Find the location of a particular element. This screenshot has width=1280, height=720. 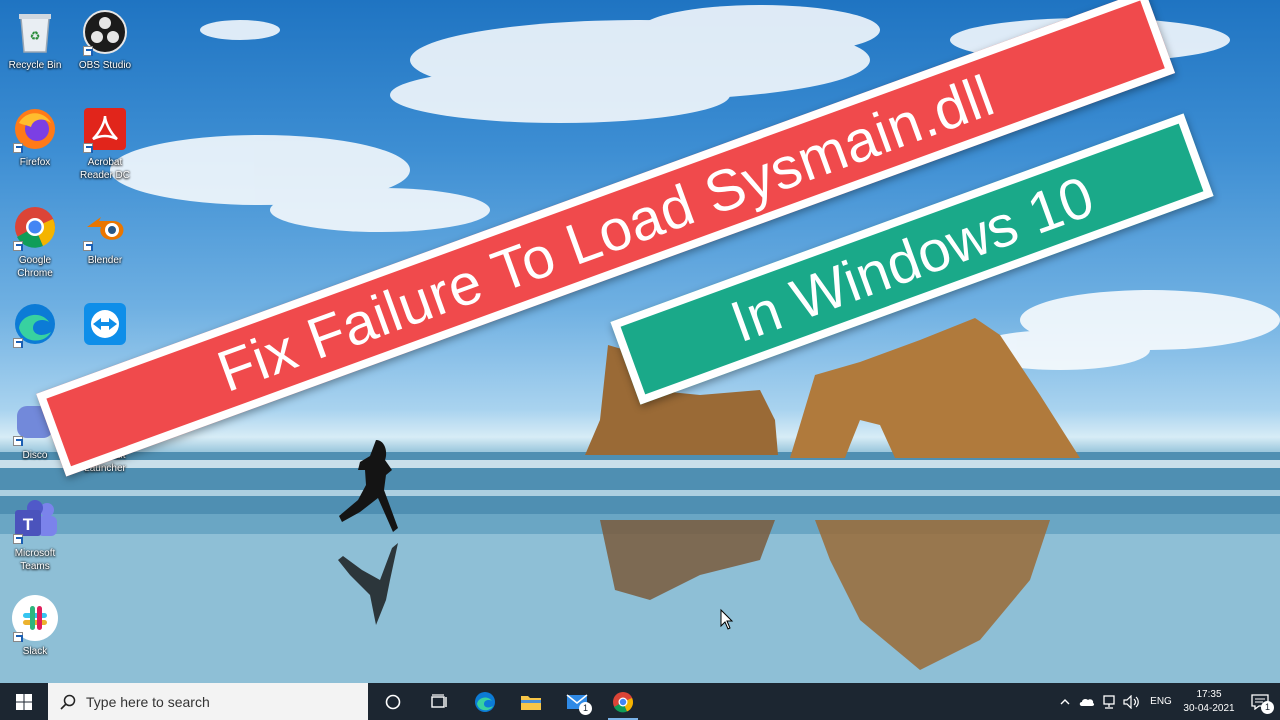

desktop-icon-firefox: Firefox is located at coordinates (35, 137).